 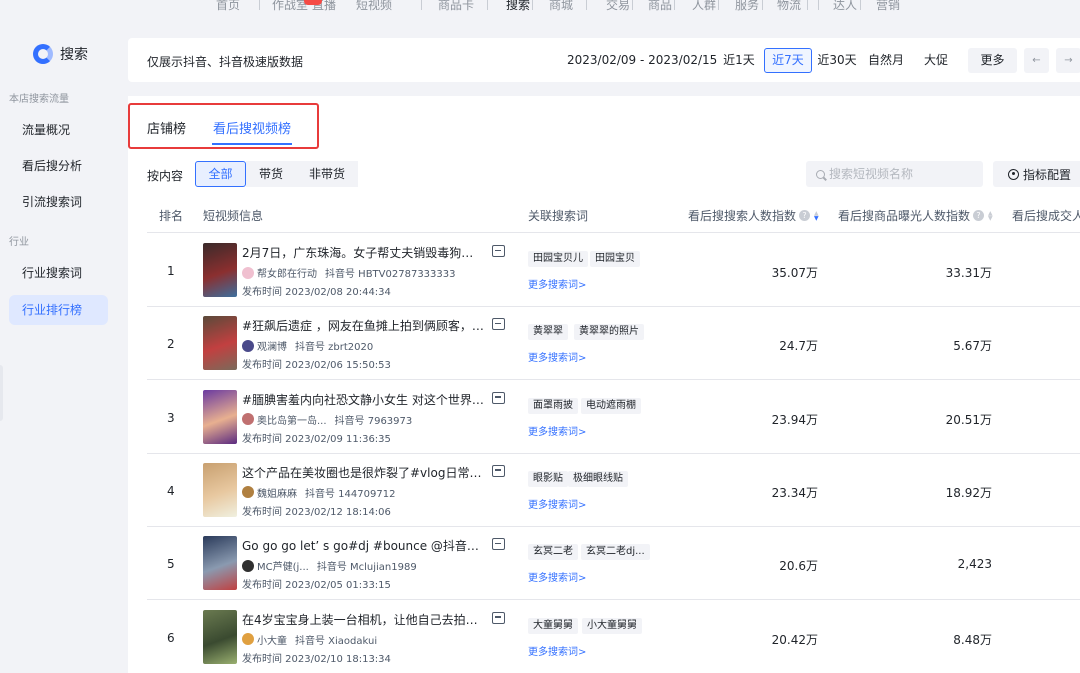 I want to click on search-word-tag: 面罩雨披, so click(x=553, y=405).